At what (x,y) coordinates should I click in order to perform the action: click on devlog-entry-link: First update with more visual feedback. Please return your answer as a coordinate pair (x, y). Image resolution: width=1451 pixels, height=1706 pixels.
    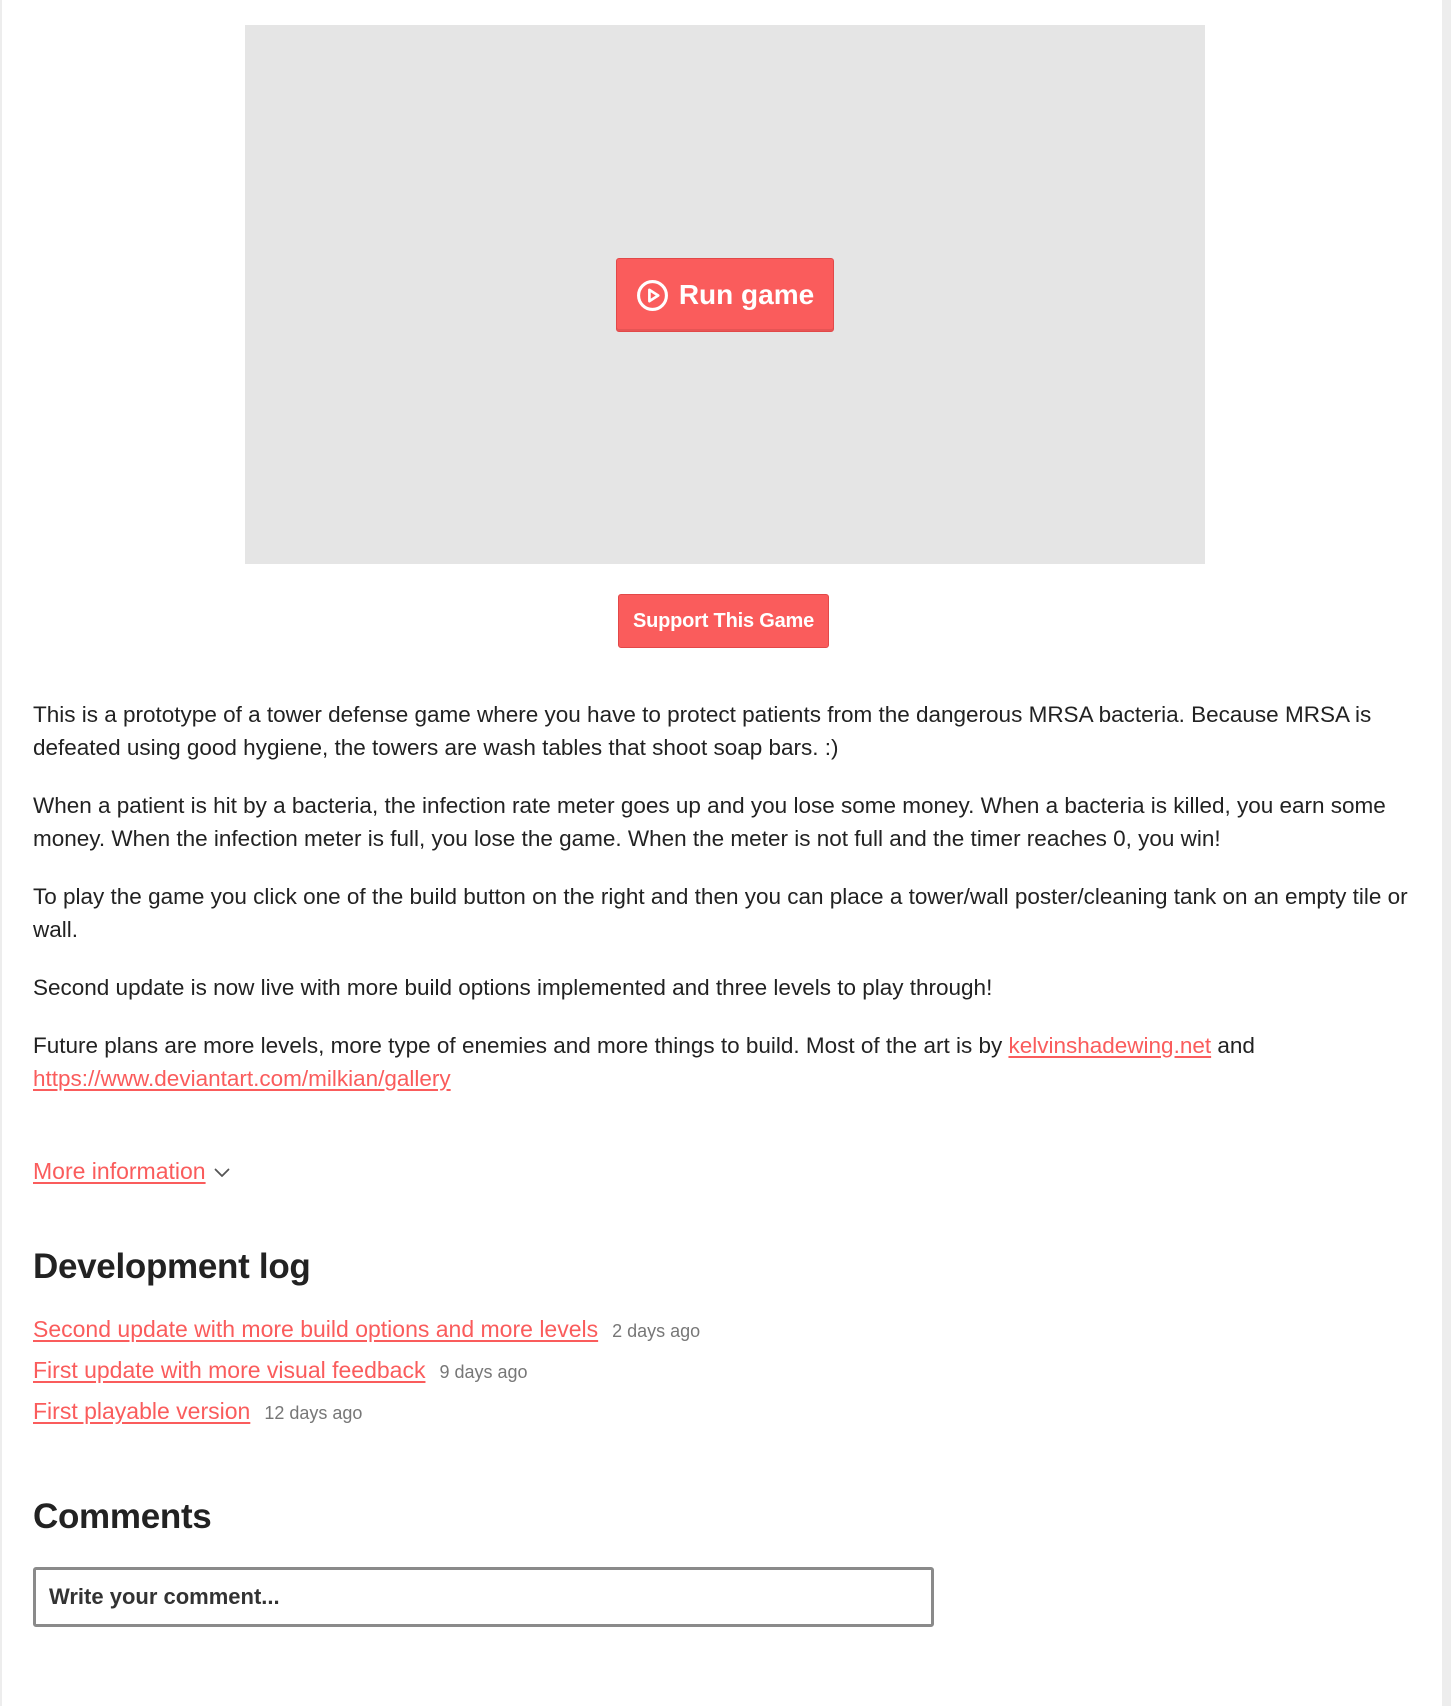
    Looking at the image, I should click on (229, 1370).